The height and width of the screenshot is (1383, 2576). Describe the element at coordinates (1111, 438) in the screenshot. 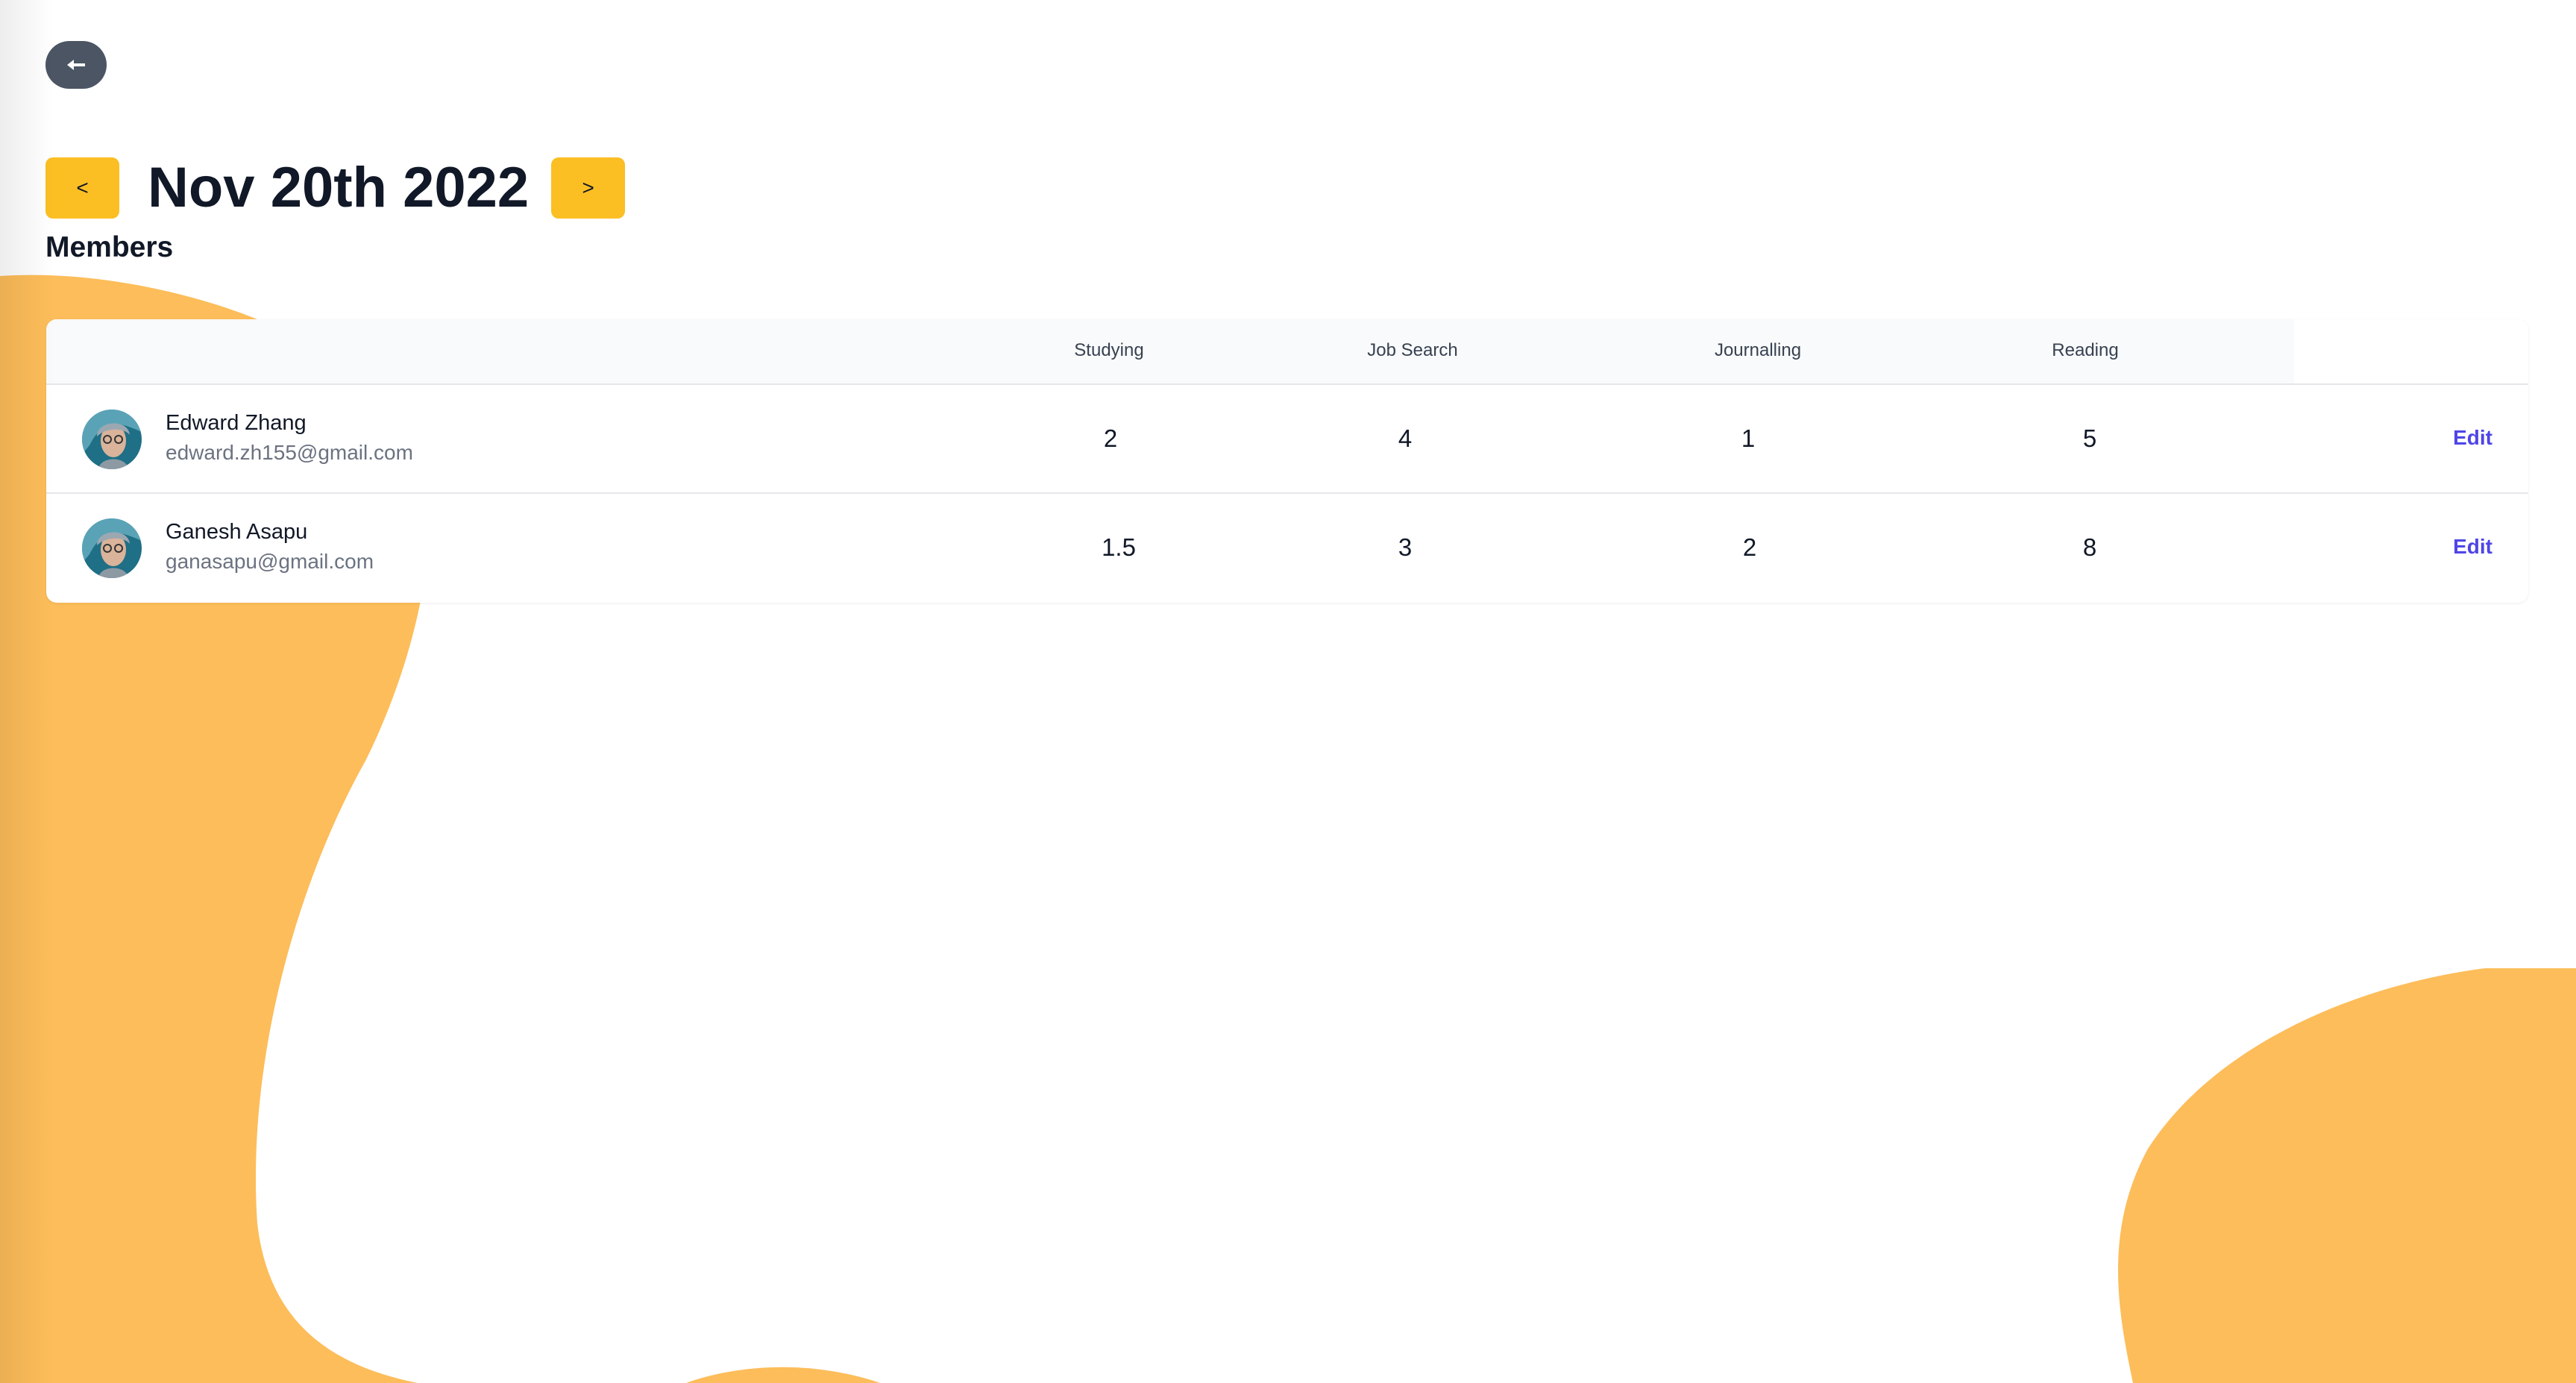

I see `studying-value: 2` at that location.